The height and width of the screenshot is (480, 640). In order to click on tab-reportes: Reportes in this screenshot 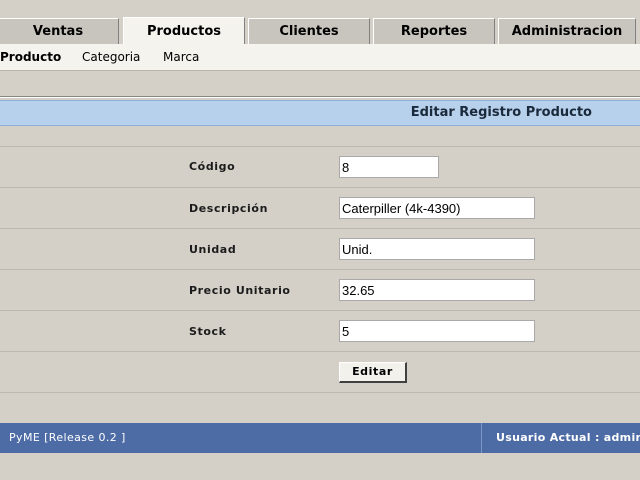, I will do `click(434, 31)`.